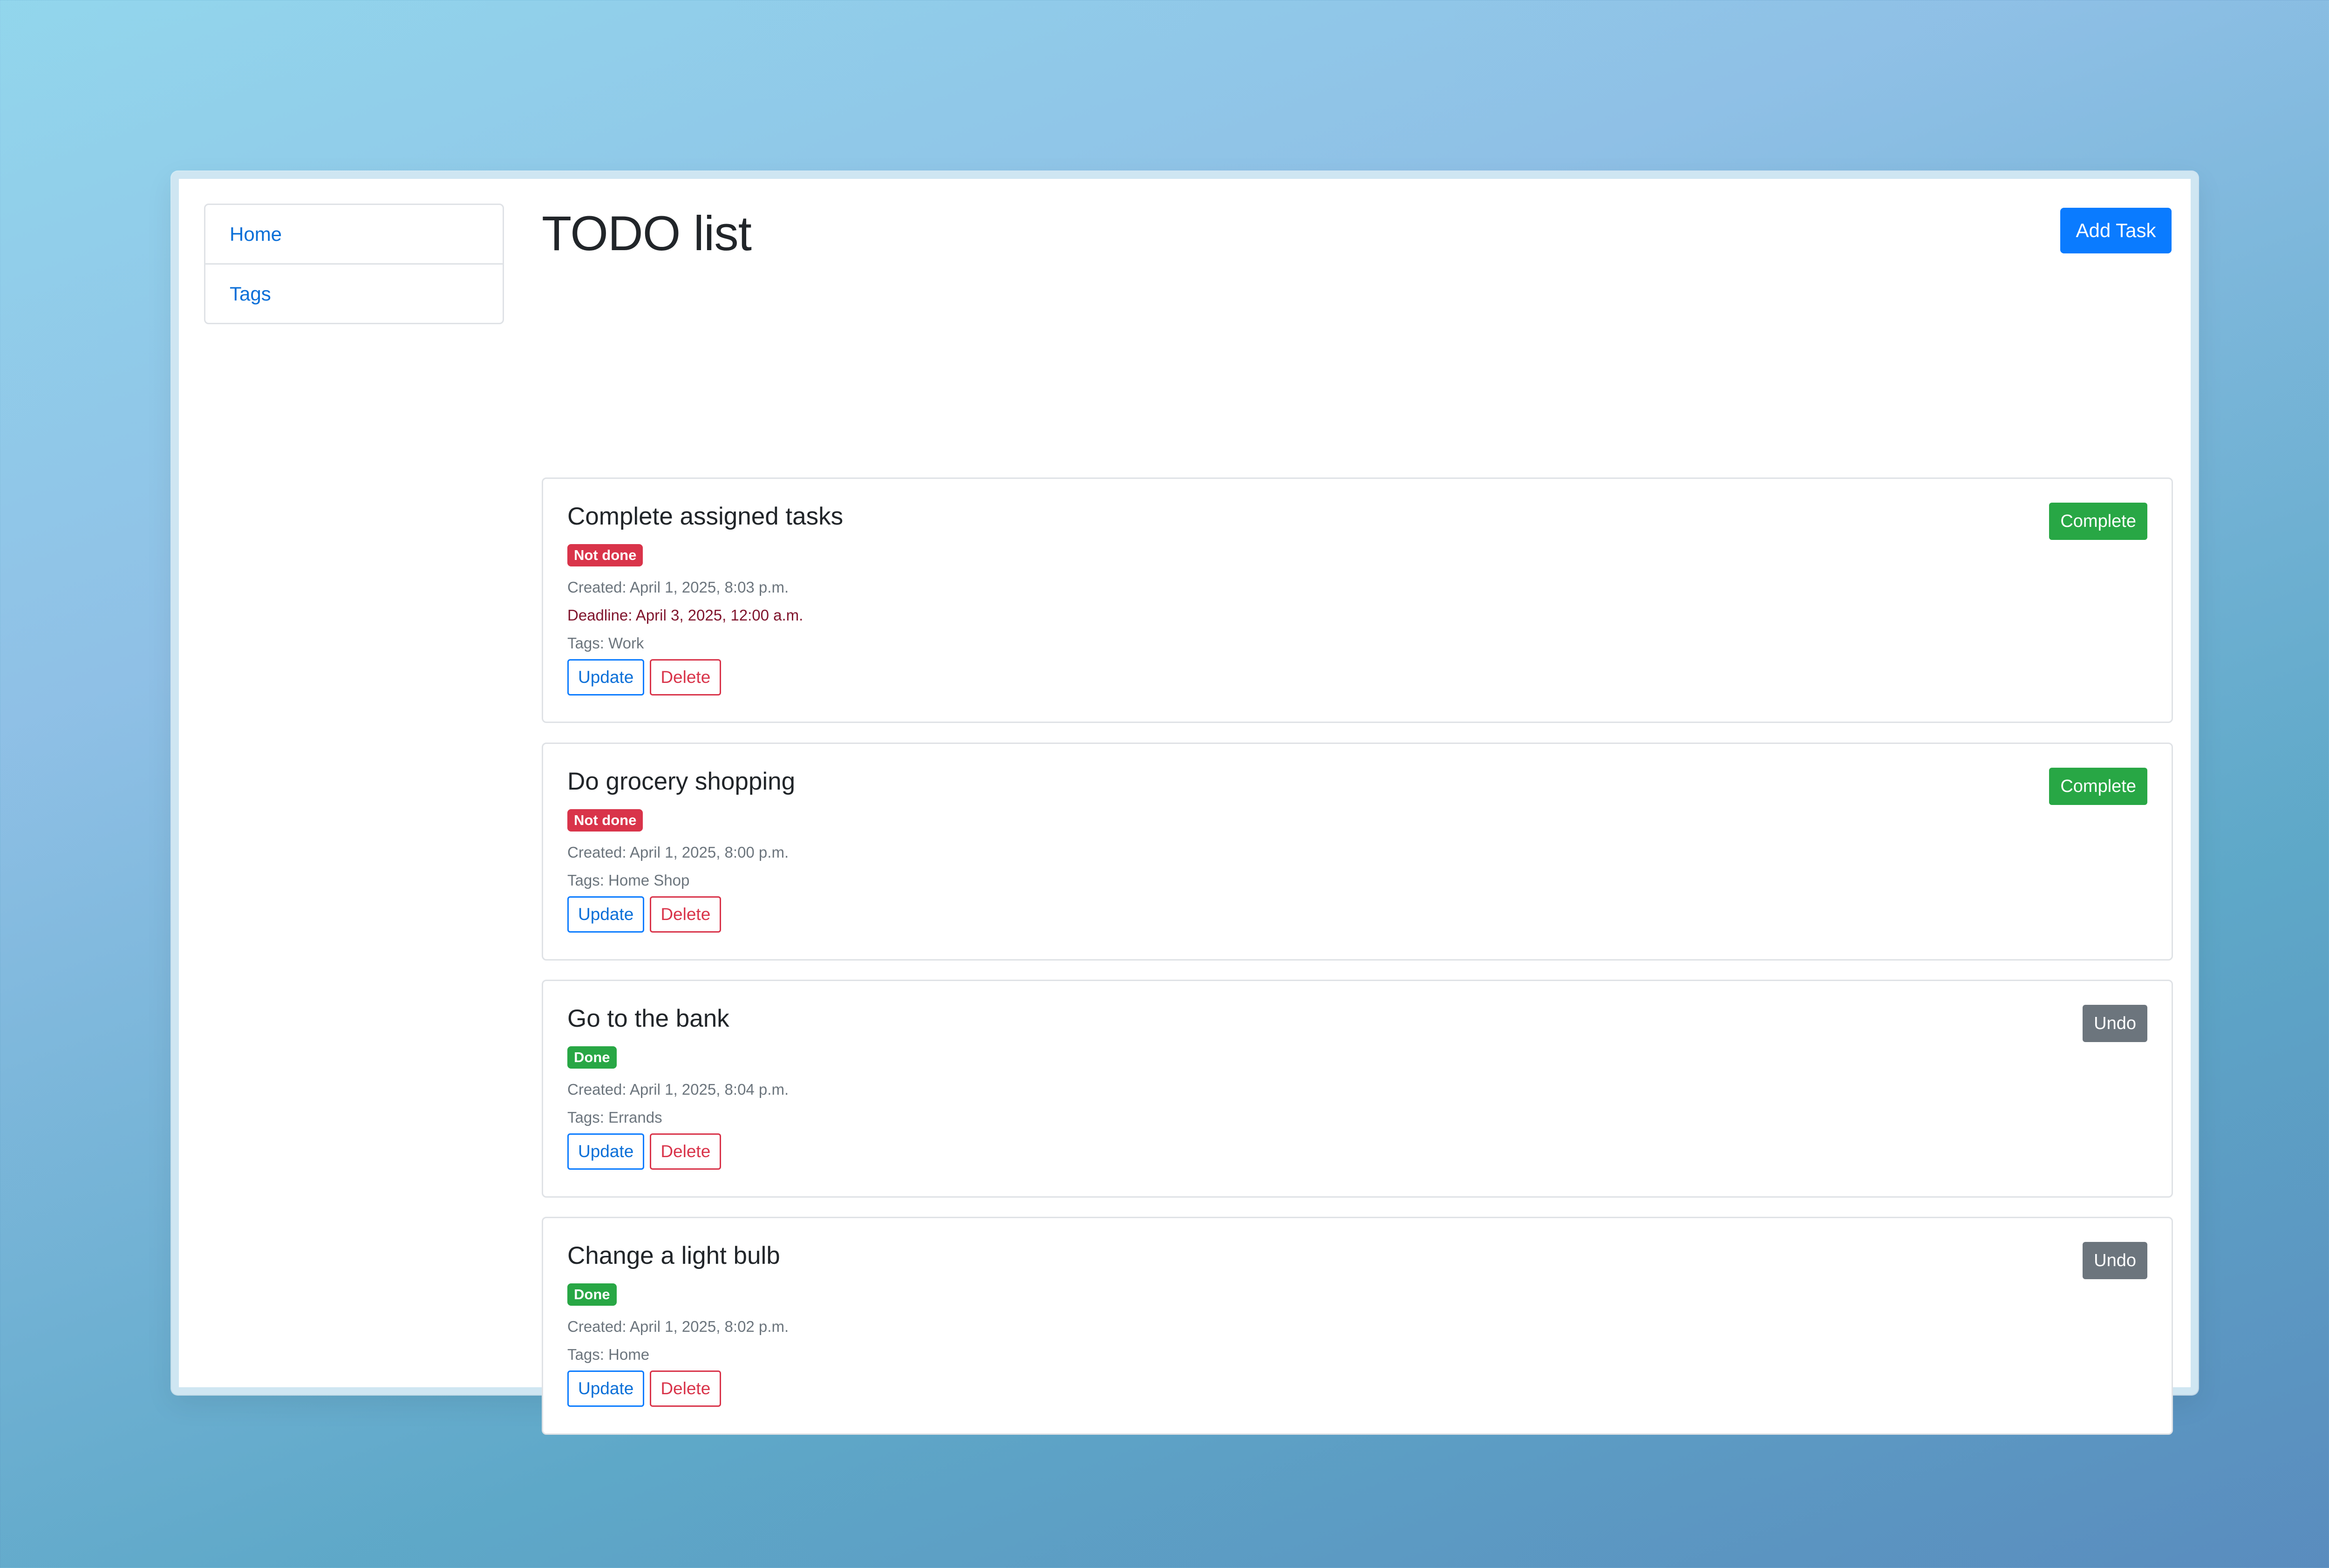  What do you see at coordinates (628, 880) in the screenshot?
I see `task-tags: Tags: Home Shop` at bounding box center [628, 880].